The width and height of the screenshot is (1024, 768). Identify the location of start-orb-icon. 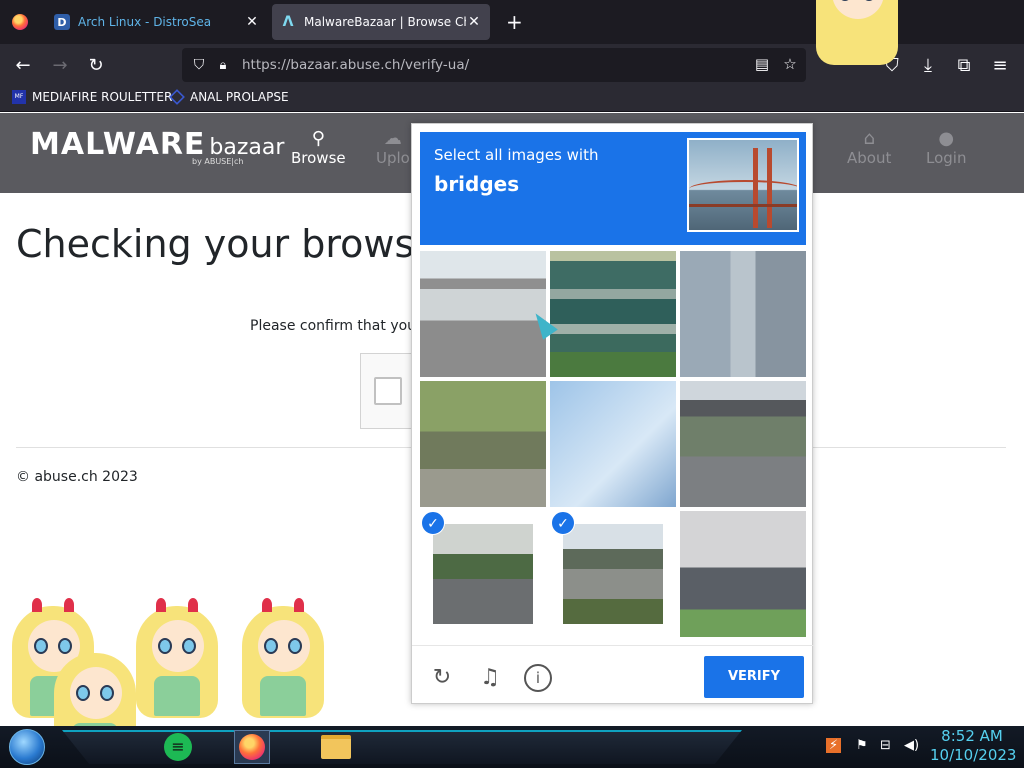
(27, 747).